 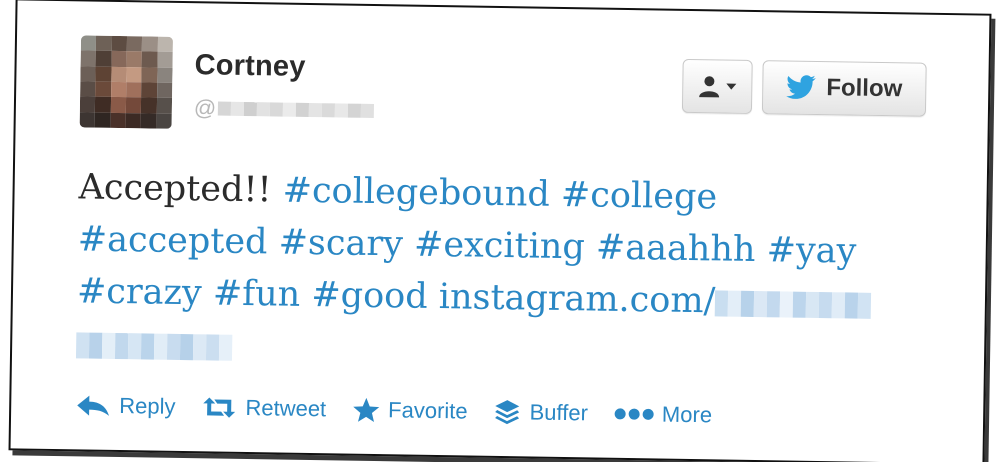 I want to click on retweet-icon, so click(x=219, y=407).